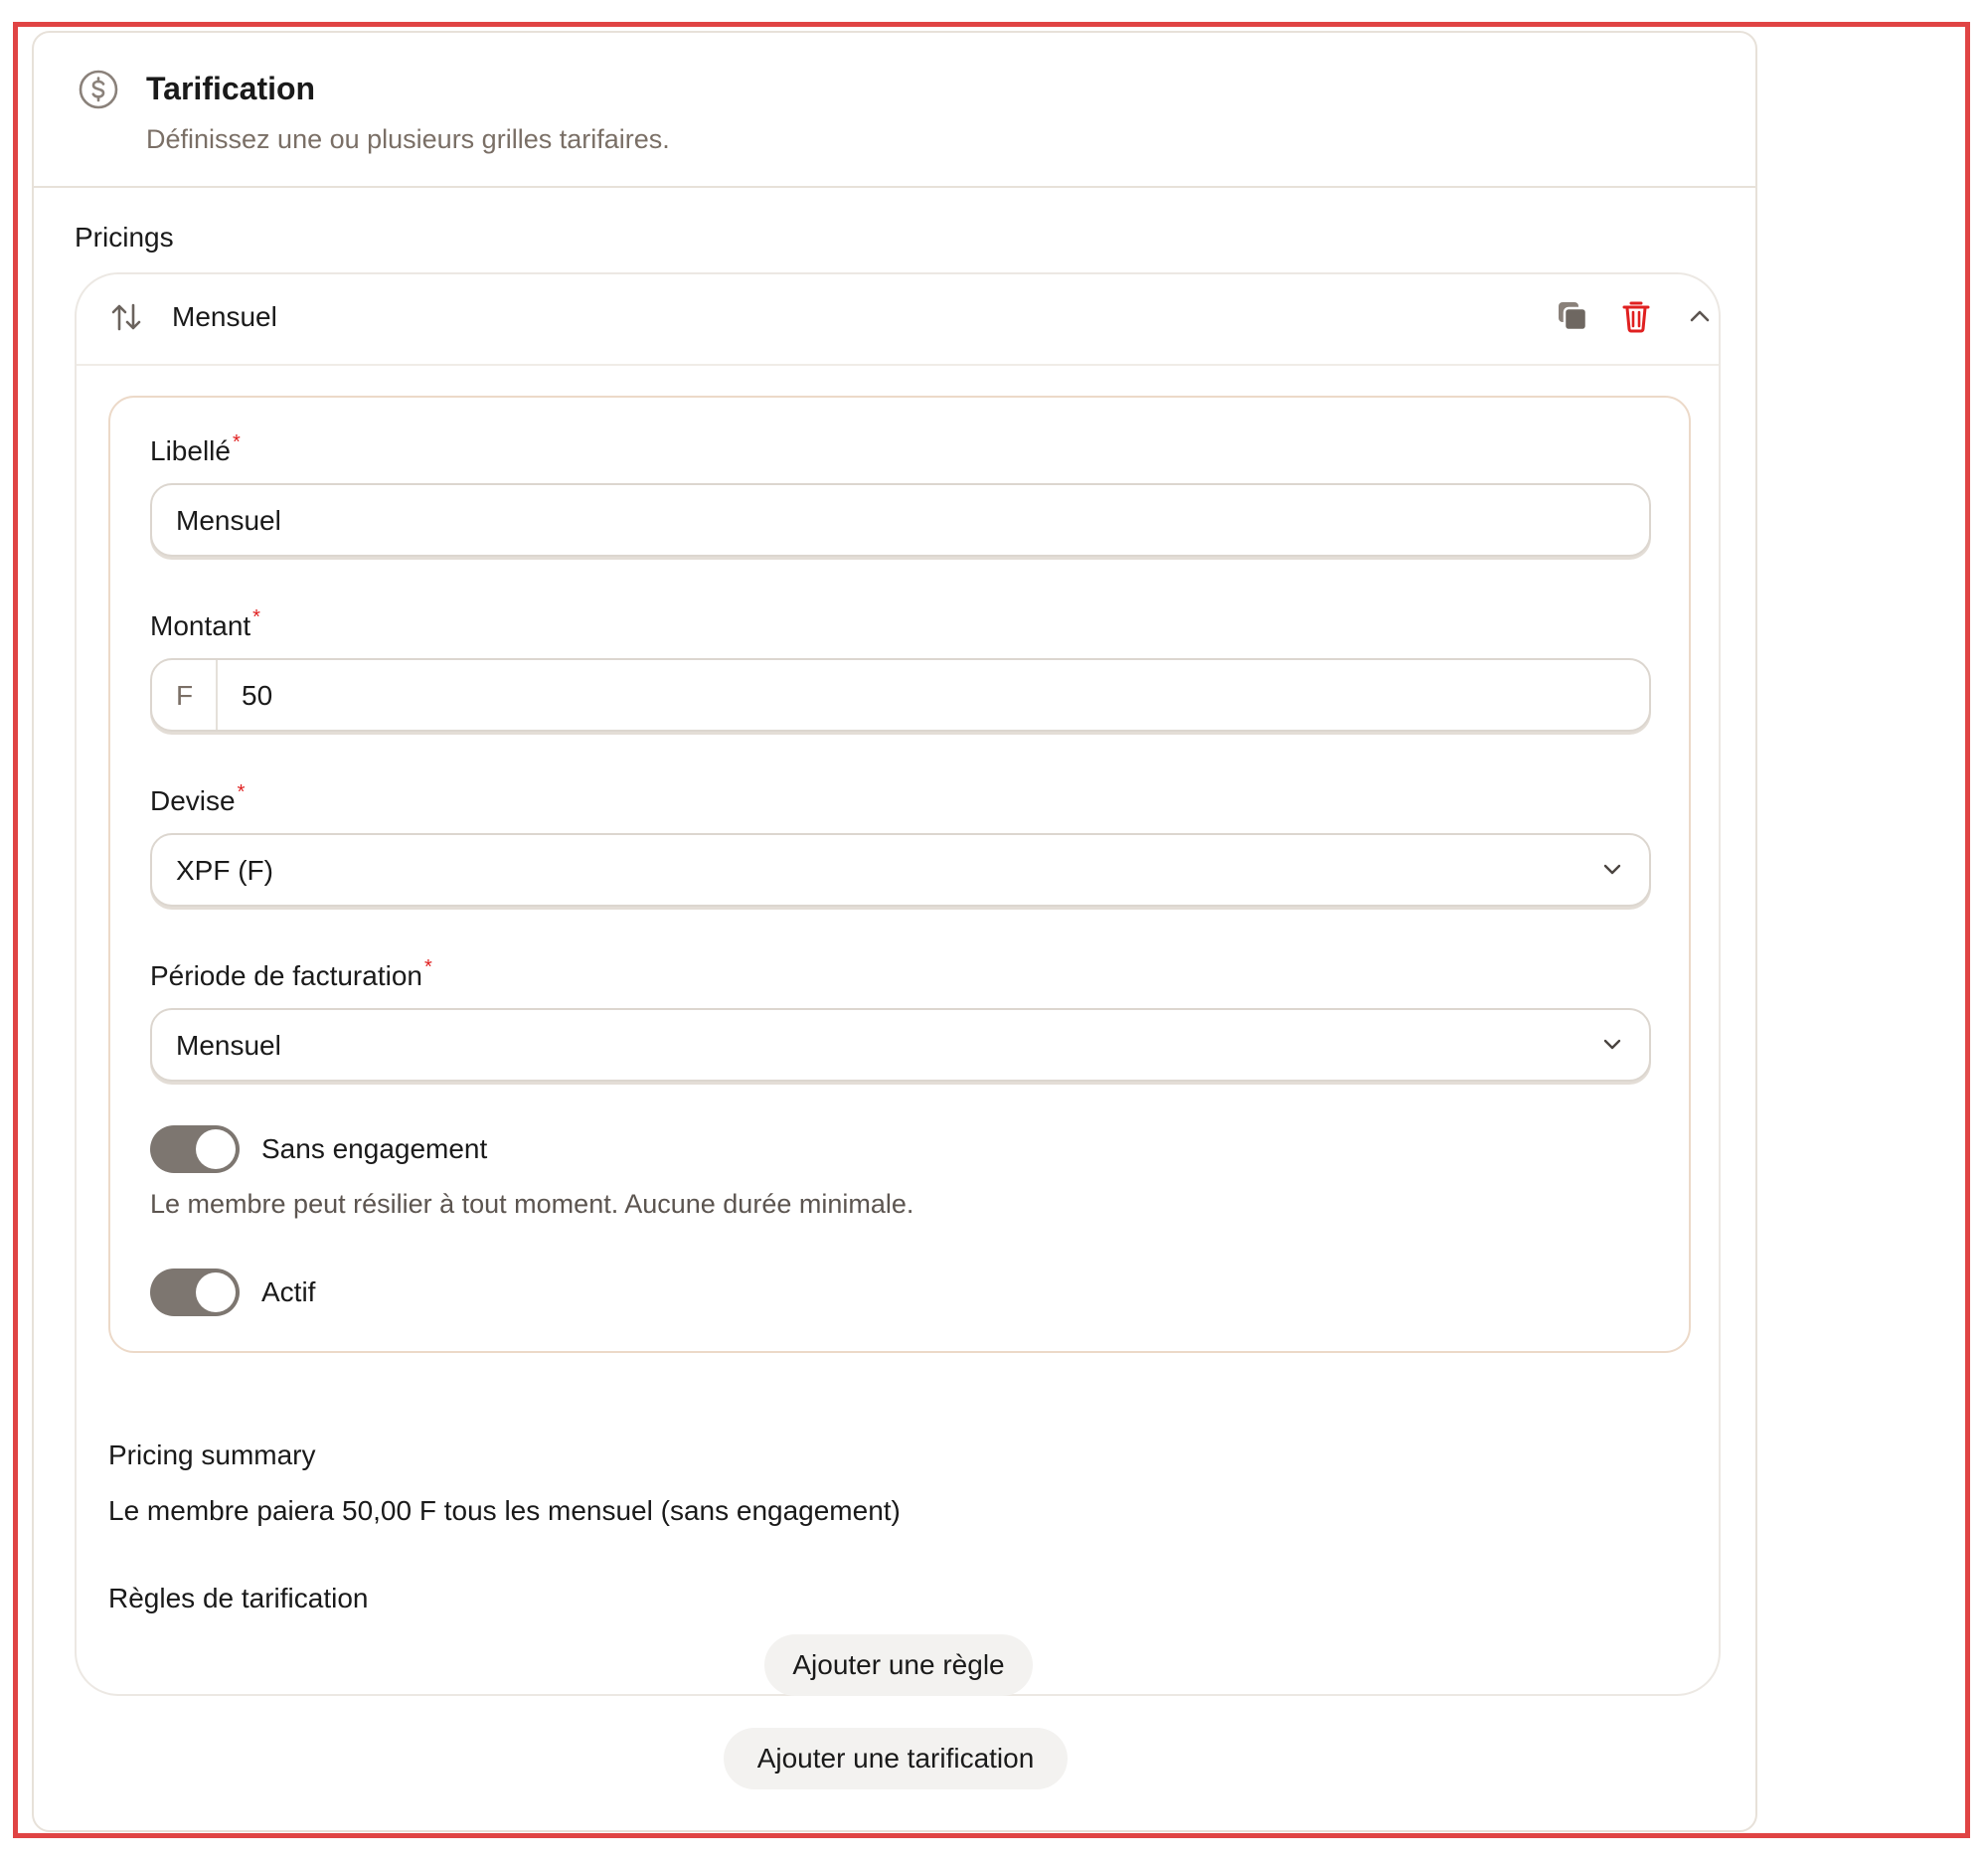 Image resolution: width=1988 pixels, height=1861 pixels. What do you see at coordinates (224, 316) in the screenshot?
I see `pricing-item-title: Mensuel` at bounding box center [224, 316].